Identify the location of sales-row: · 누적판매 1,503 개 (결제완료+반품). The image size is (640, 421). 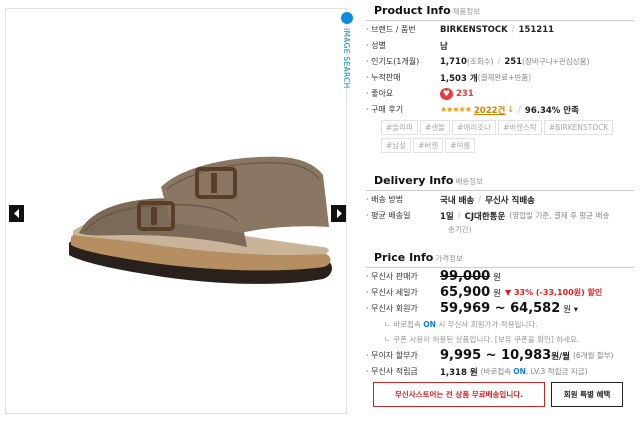
(500, 77).